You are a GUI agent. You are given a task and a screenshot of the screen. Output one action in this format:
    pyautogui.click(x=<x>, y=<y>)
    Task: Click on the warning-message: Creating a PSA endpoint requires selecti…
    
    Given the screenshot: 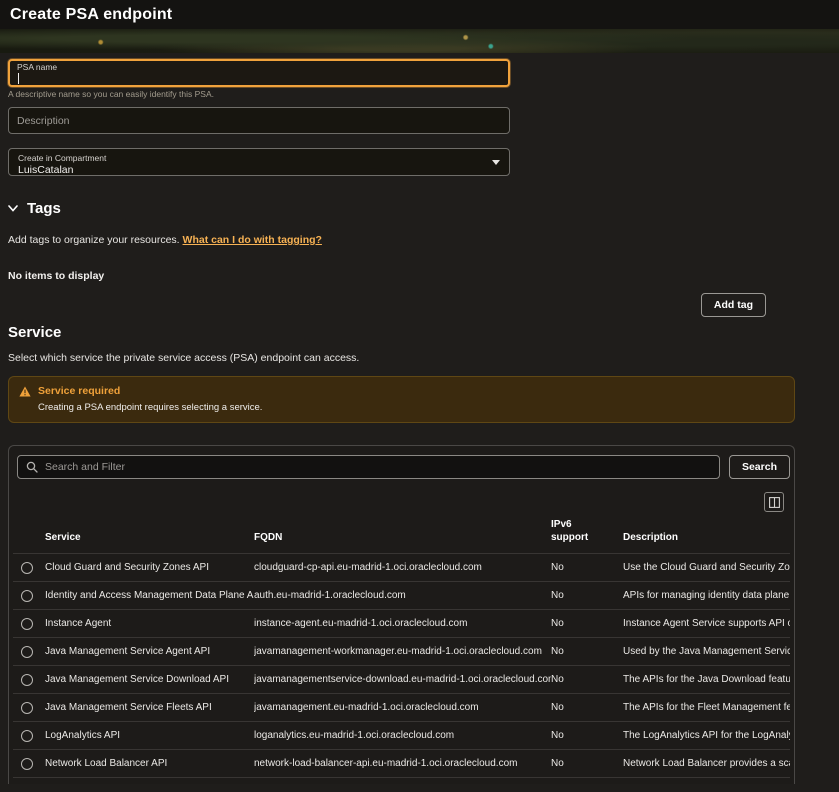 What is the action you would take?
    pyautogui.click(x=150, y=407)
    